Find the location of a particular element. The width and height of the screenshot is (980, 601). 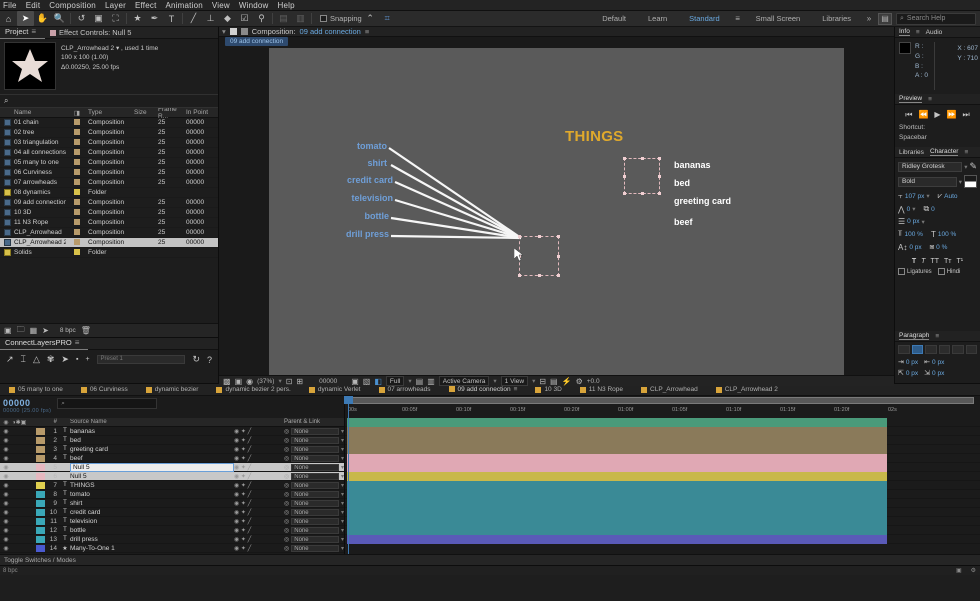

interpret-footage-icon: ➤ is located at coordinates (45, 330).